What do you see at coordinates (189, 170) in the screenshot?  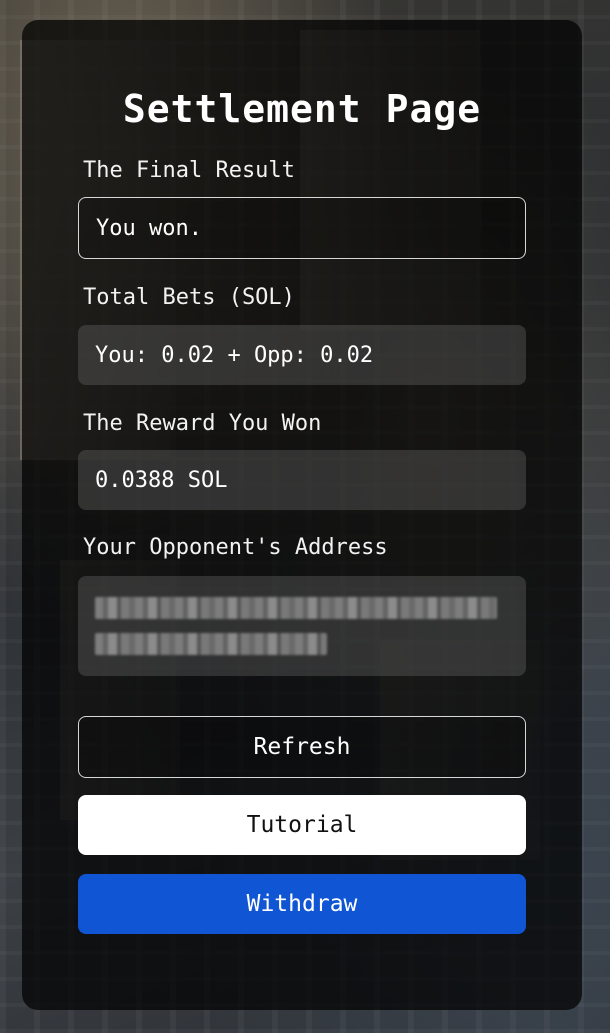 I see `final-result-label: The Final Result` at bounding box center [189, 170].